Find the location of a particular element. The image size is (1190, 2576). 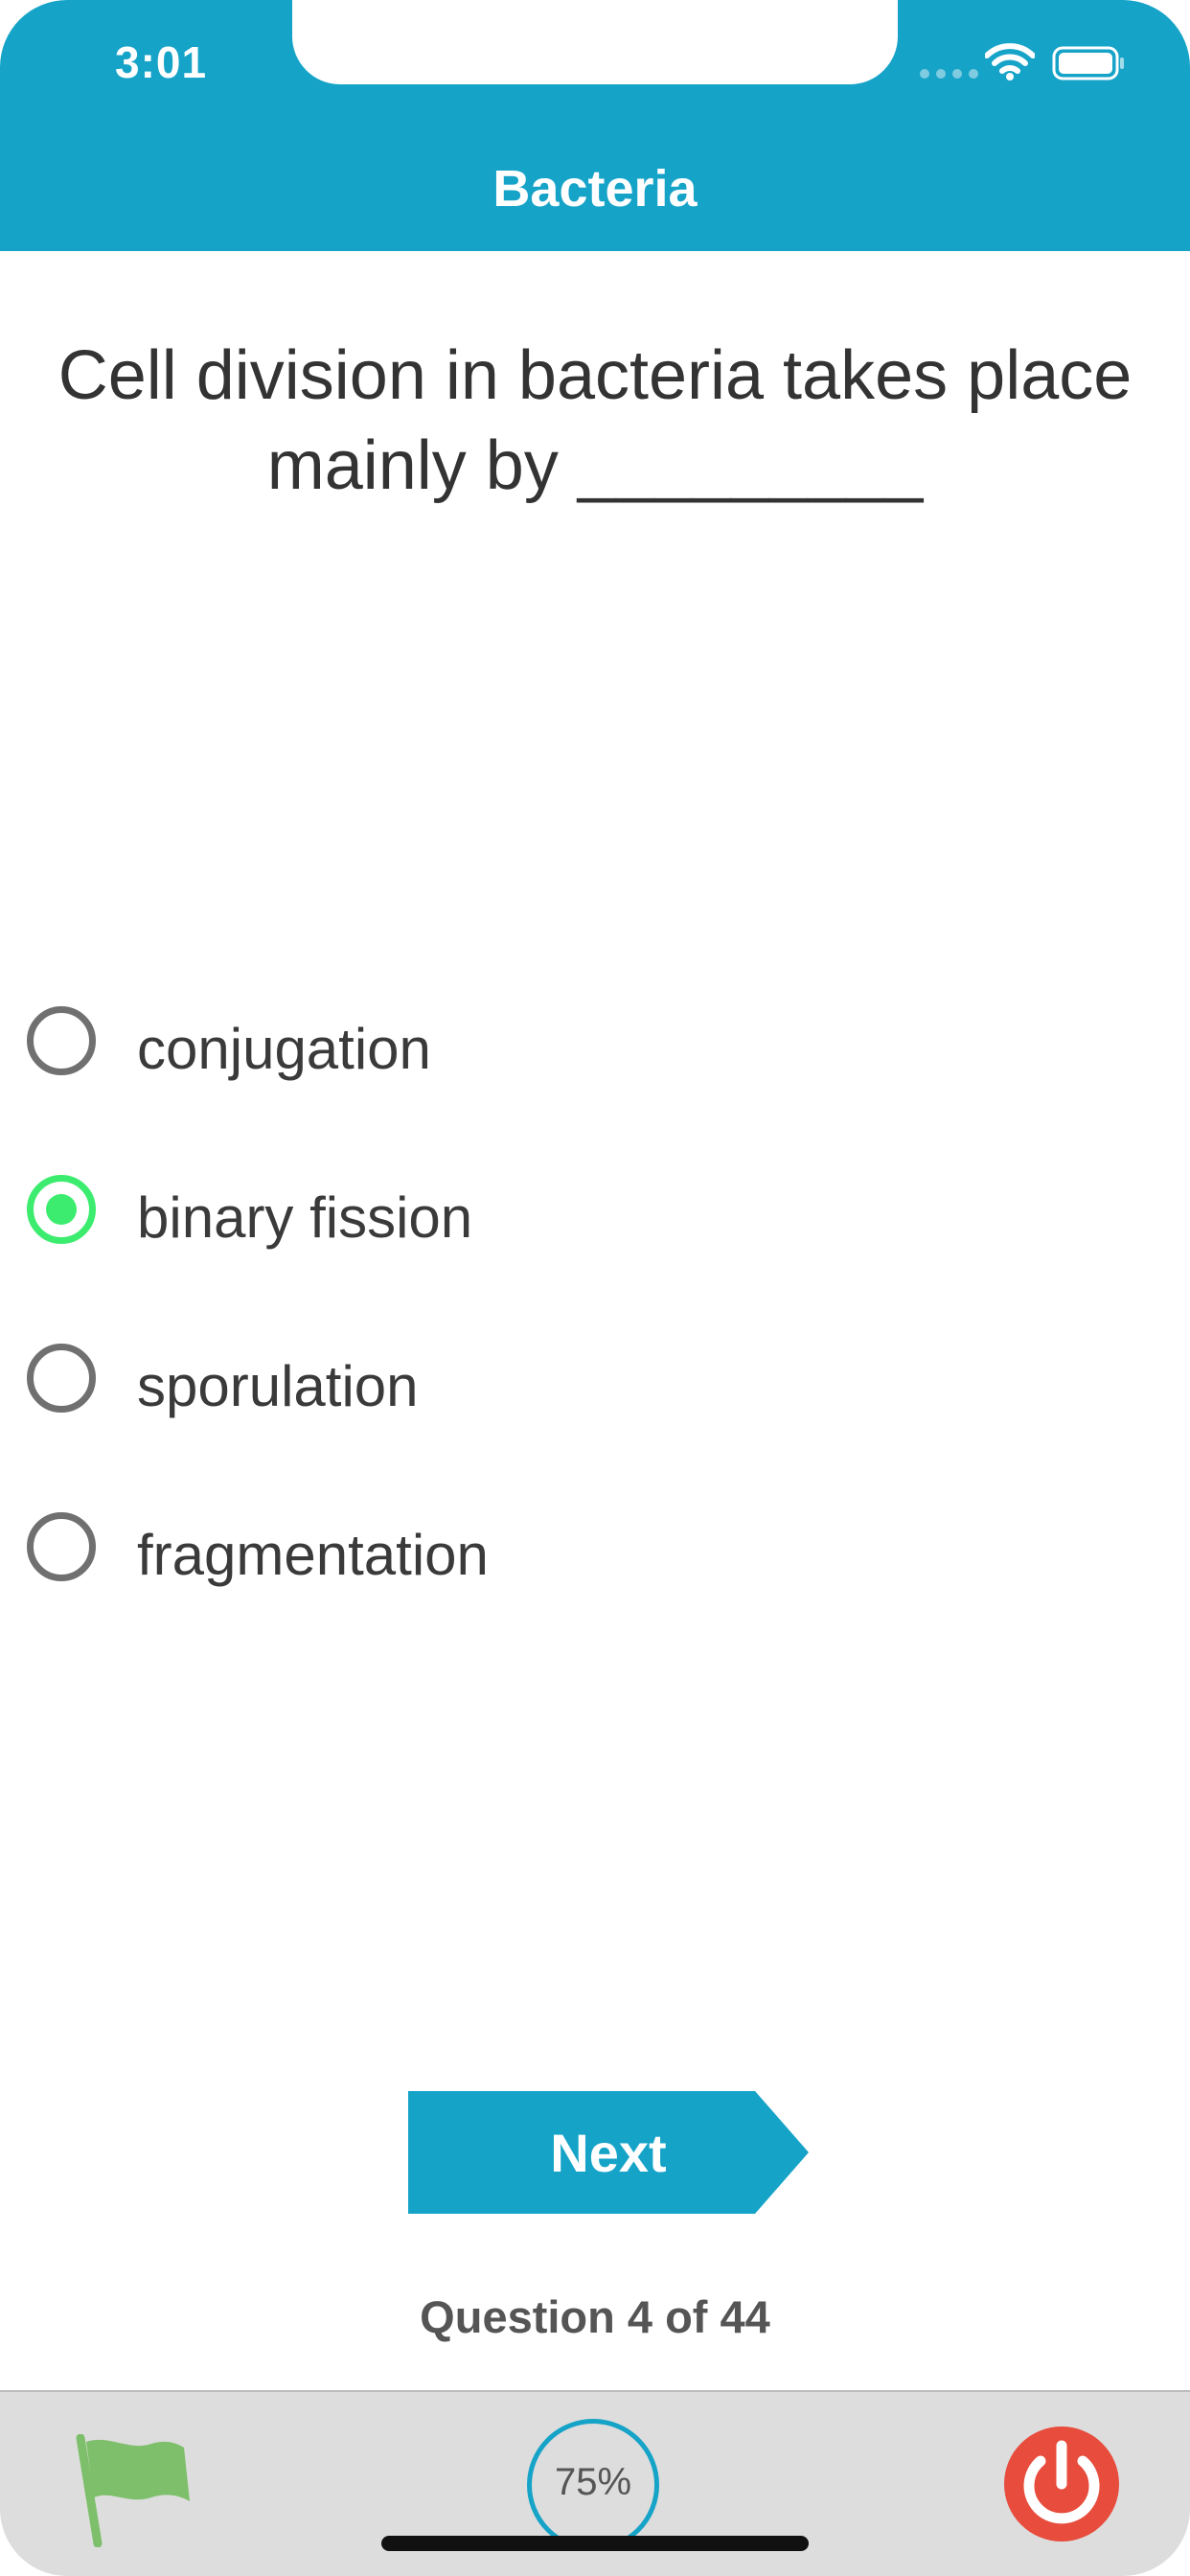

option-label: sporulation is located at coordinates (278, 1386).